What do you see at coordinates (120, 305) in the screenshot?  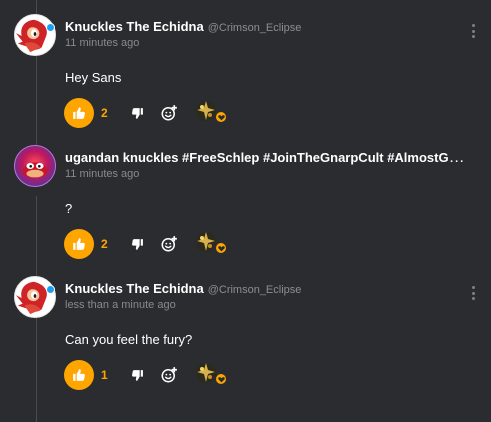 I see `timestamp: less than a minute ago` at bounding box center [120, 305].